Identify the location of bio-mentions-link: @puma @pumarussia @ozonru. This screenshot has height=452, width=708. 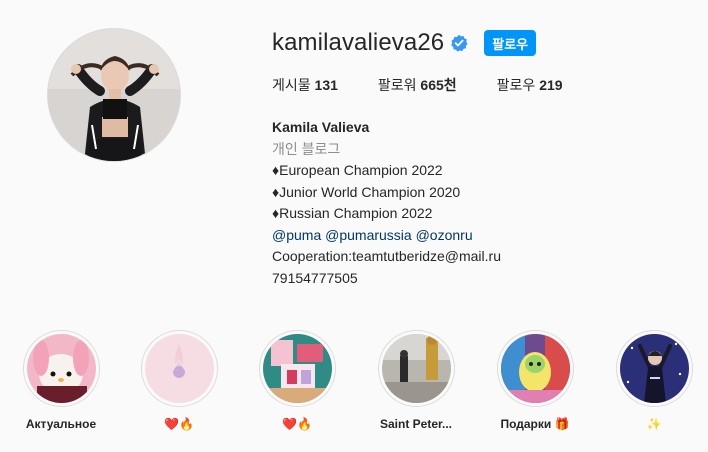
(482, 236).